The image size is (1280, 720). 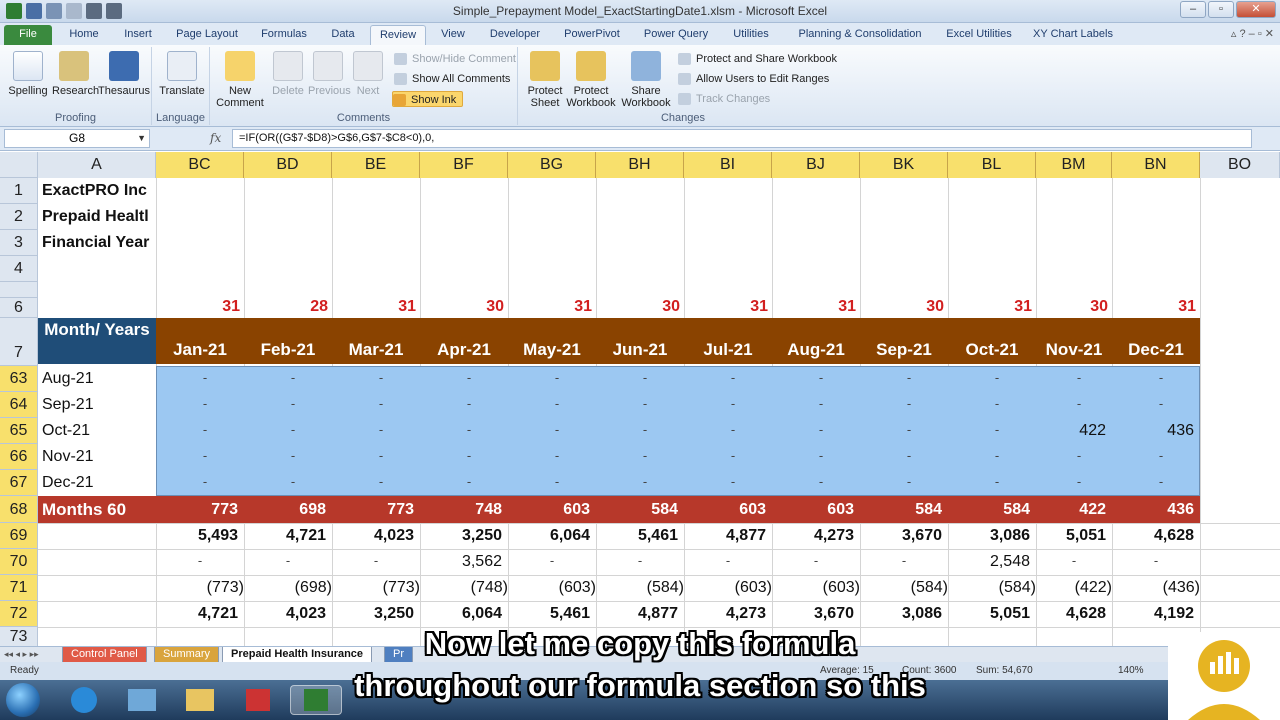 I want to click on row-header-70: 70, so click(x=19, y=562).